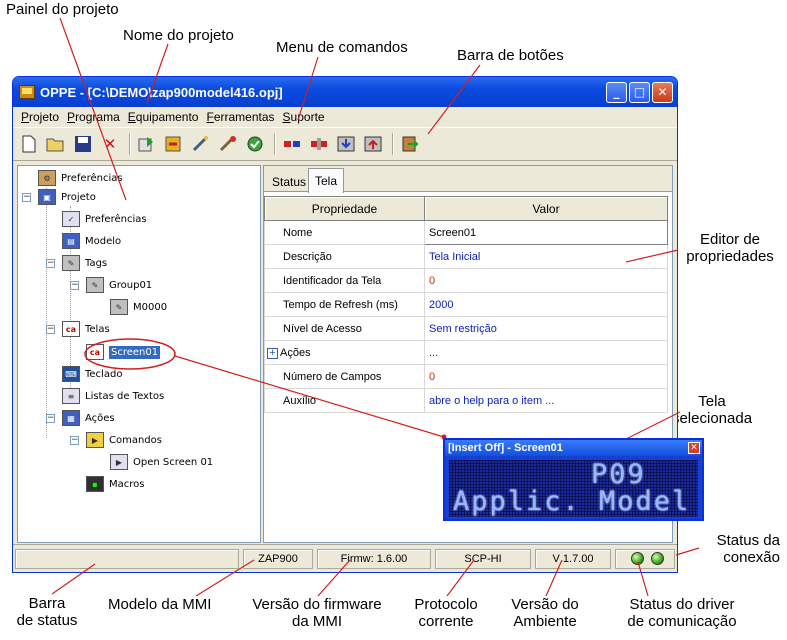 This screenshot has height=640, width=787. I want to click on expand-plus-icon: +, so click(272, 353).